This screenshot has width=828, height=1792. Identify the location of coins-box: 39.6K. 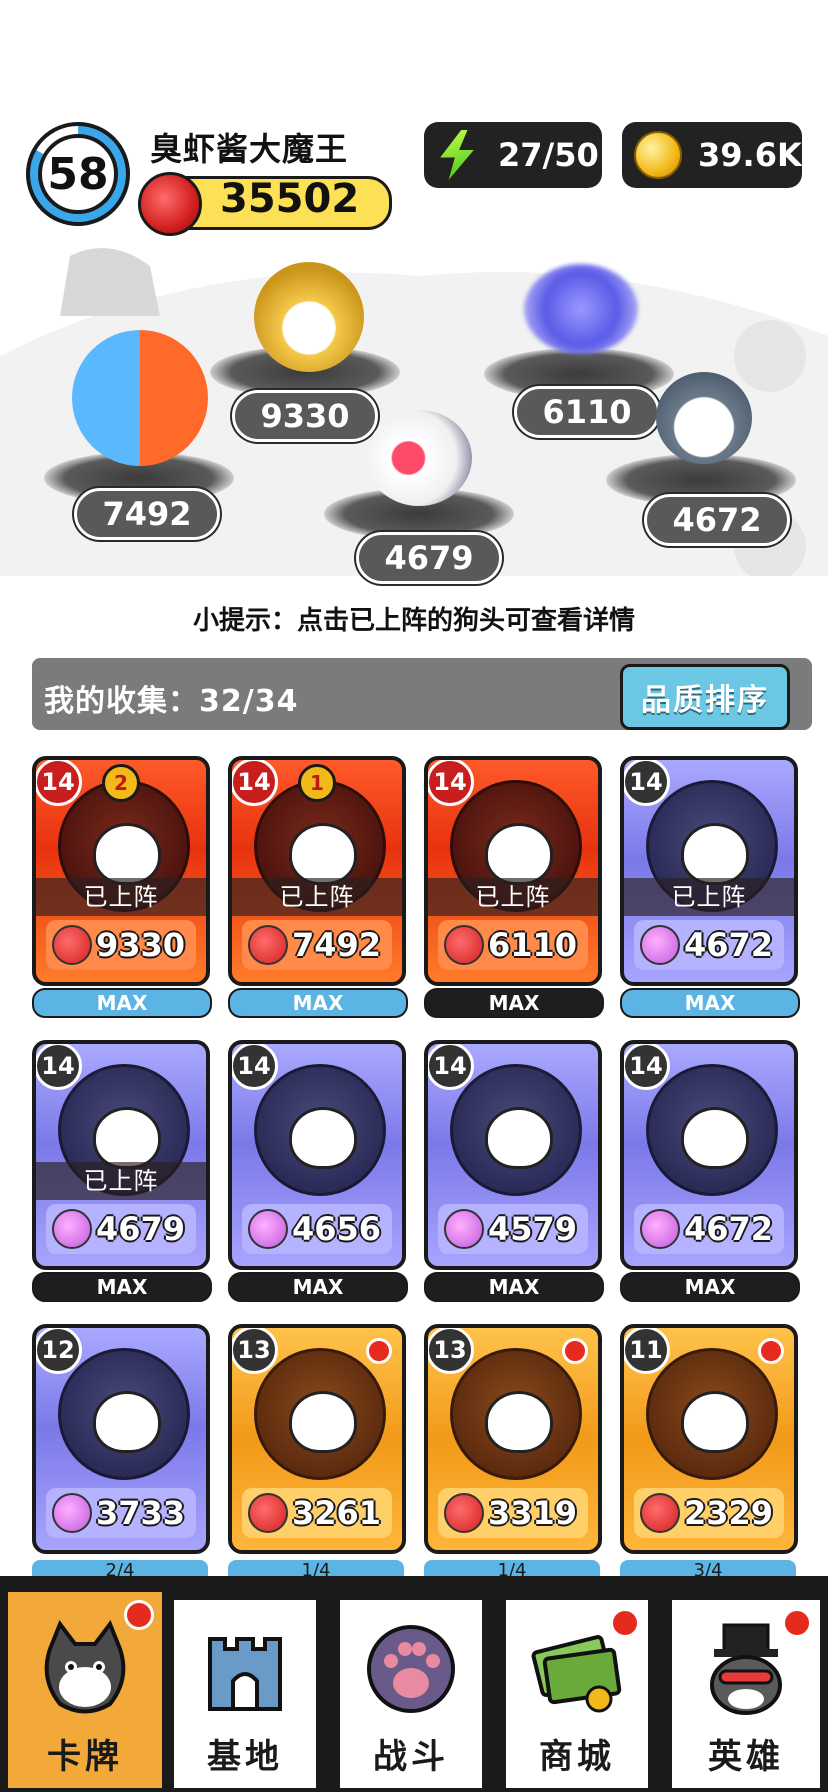
(712, 155).